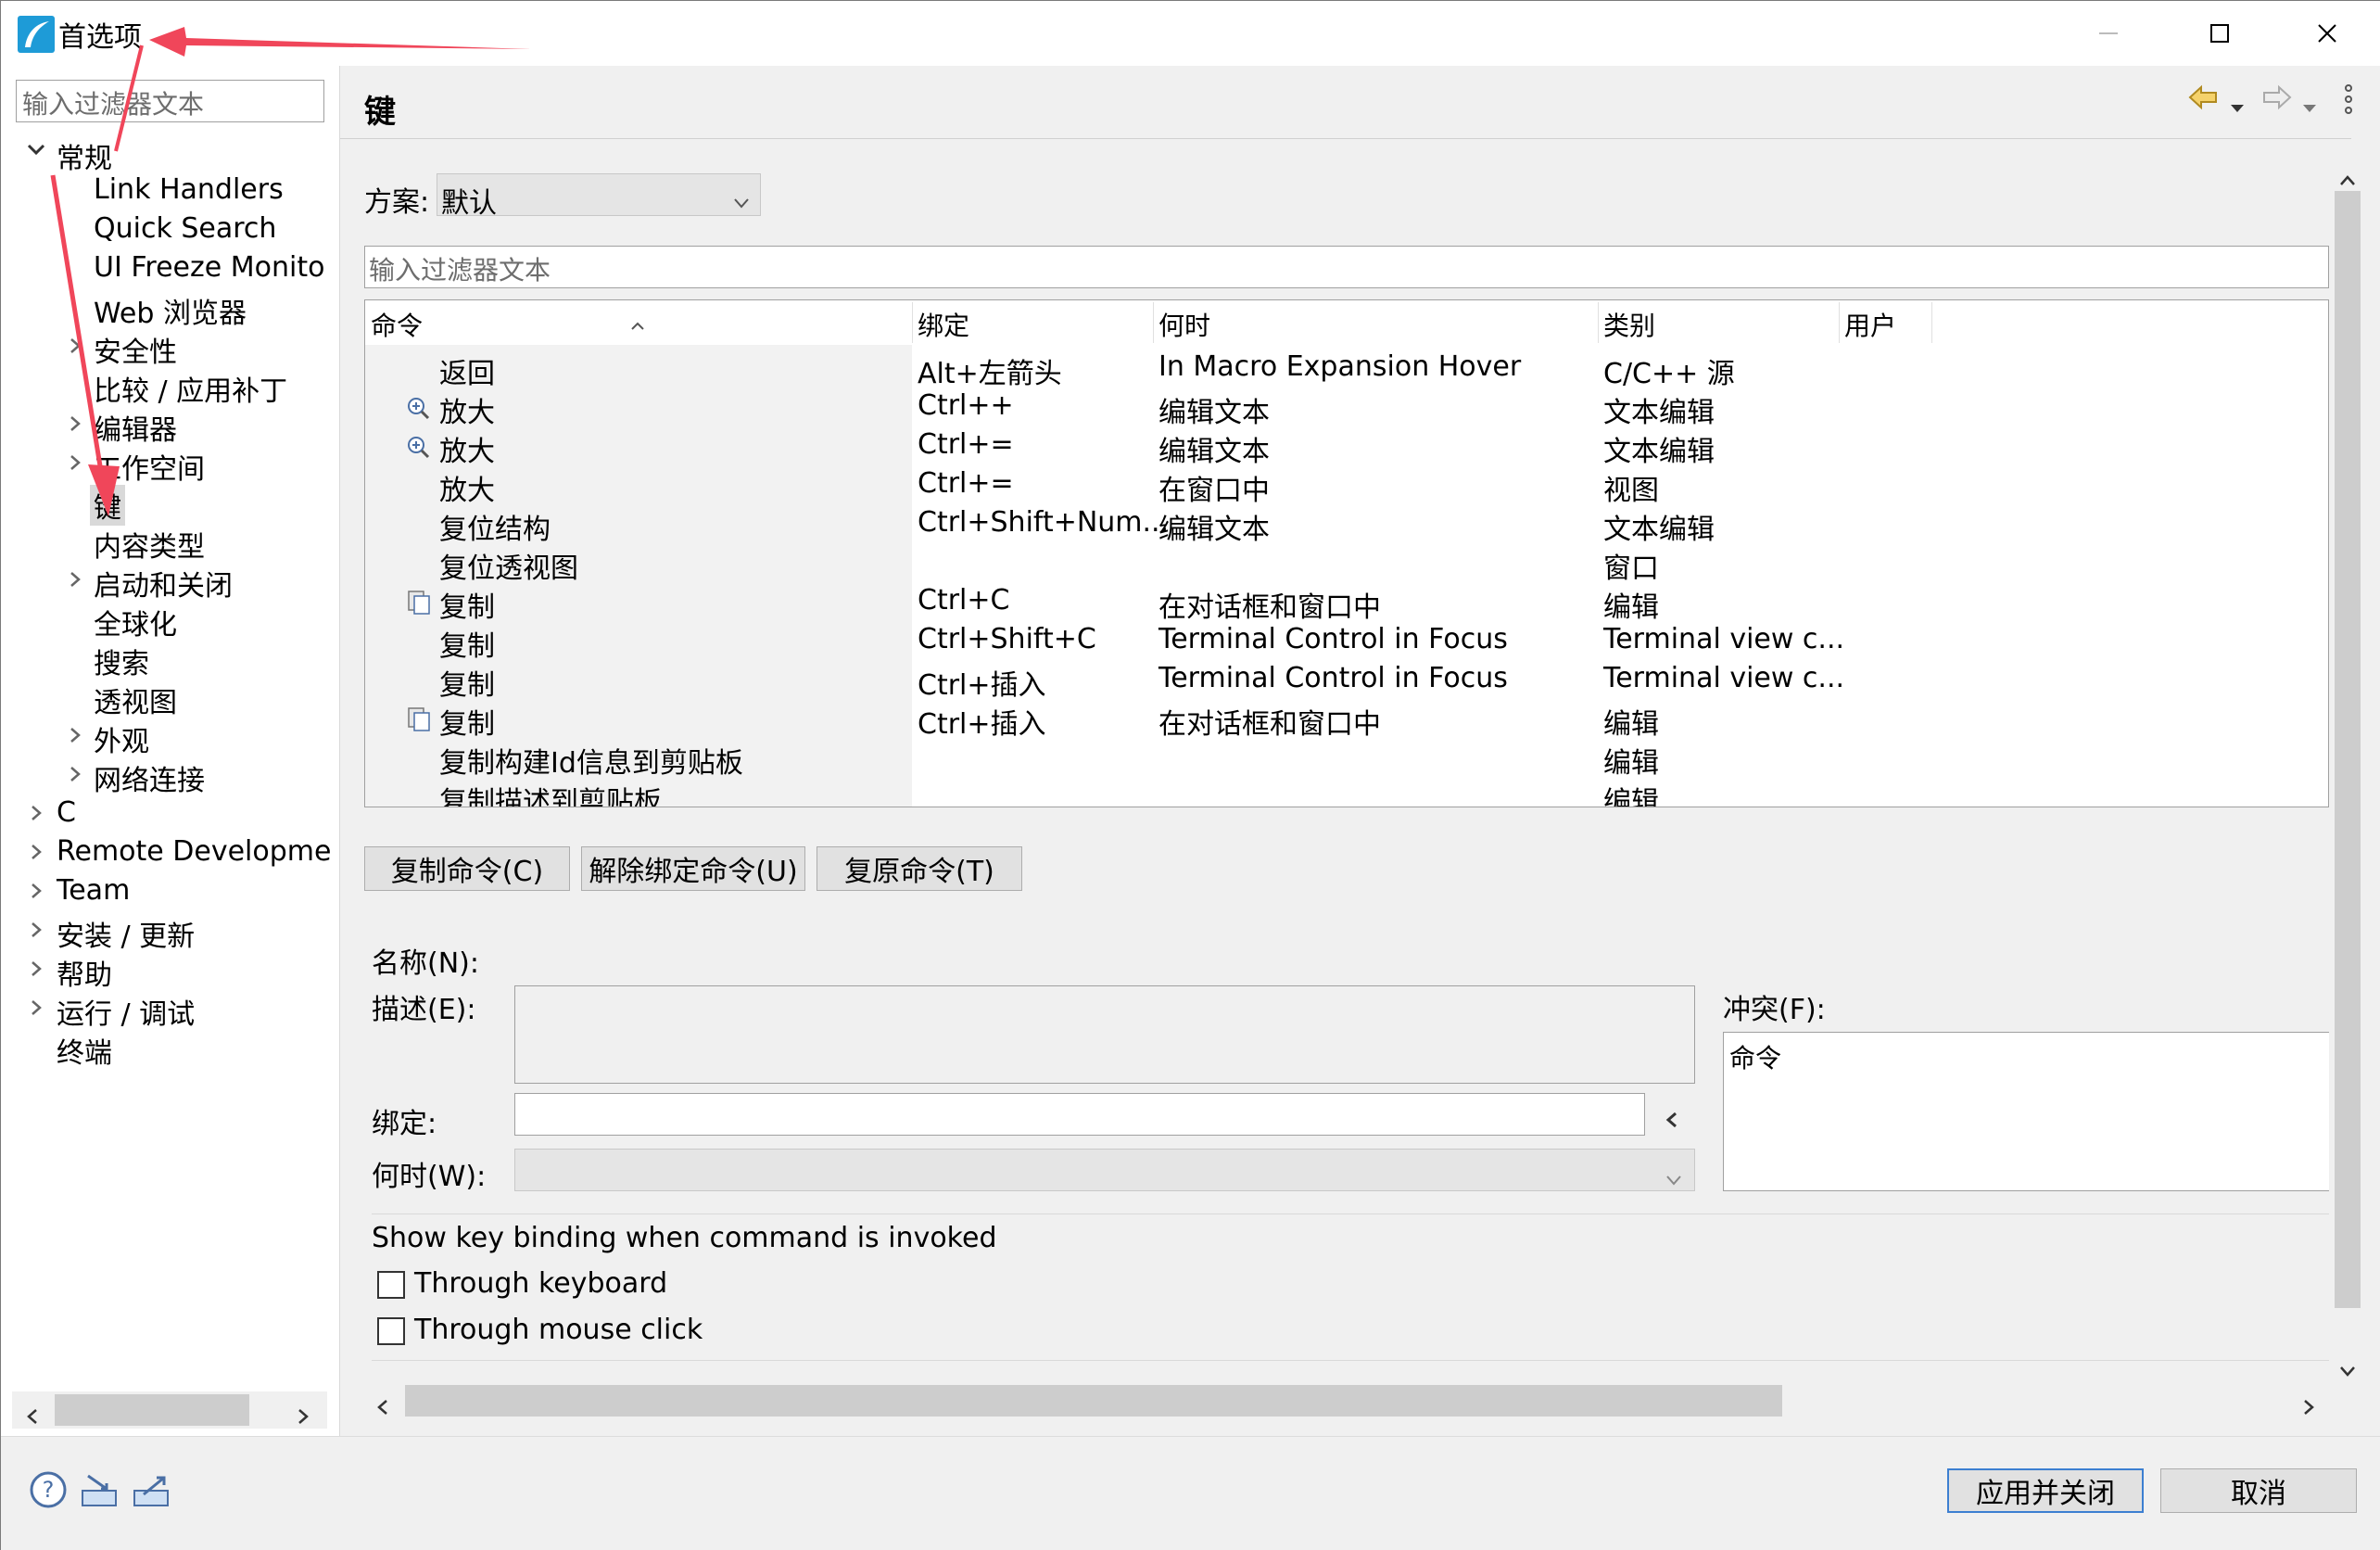  I want to click on binding-menu-icon, so click(1672, 1120).